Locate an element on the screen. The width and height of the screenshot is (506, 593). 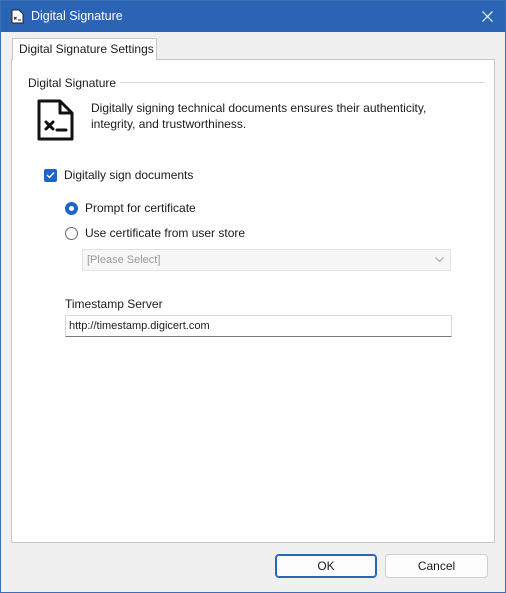
title-bar: Digital Signature is located at coordinates (253, 16).